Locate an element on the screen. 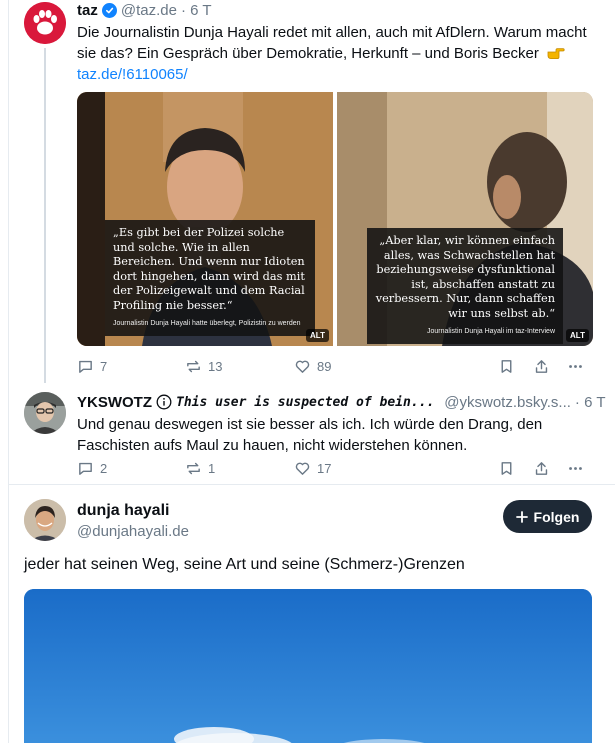 This screenshot has height=743, width=615. author-name: taz is located at coordinates (87, 10).